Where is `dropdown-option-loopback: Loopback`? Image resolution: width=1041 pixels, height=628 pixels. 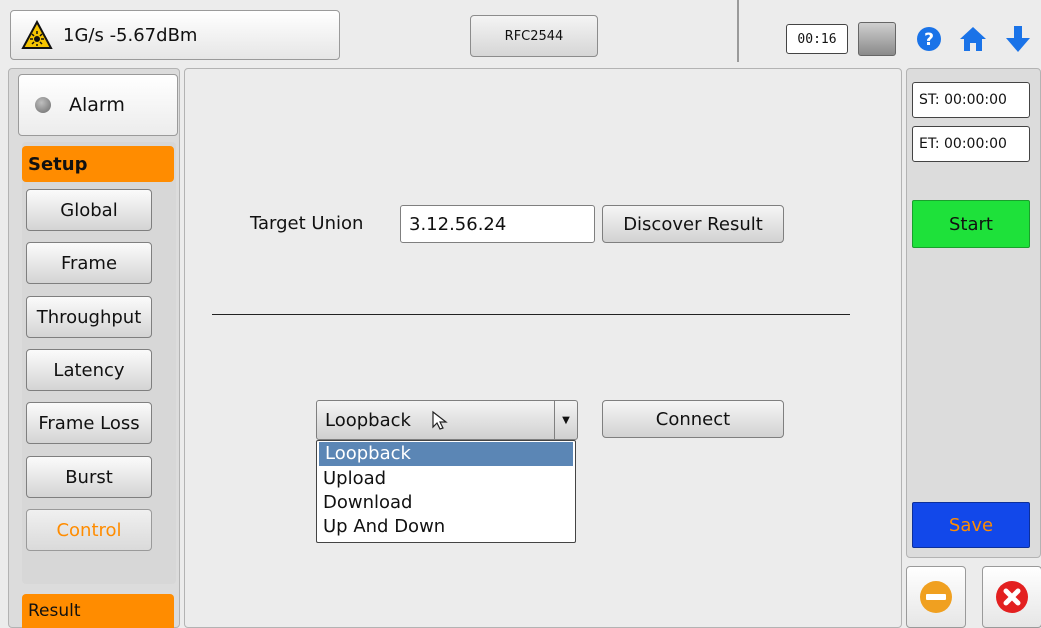
dropdown-option-loopback: Loopback is located at coordinates (446, 454).